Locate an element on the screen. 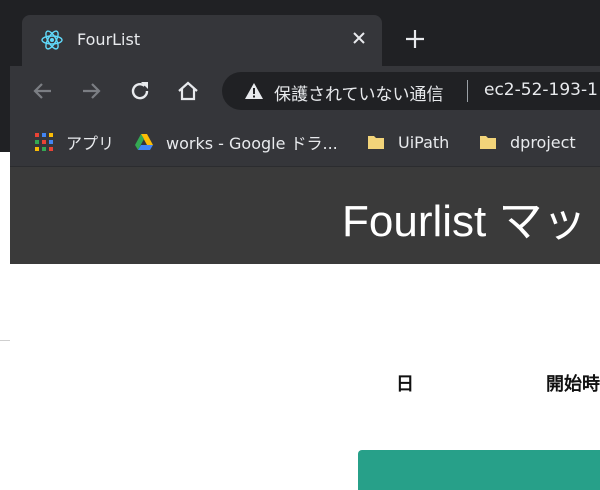 The width and height of the screenshot is (600, 490). bookmark-label: アプリ is located at coordinates (90, 143).